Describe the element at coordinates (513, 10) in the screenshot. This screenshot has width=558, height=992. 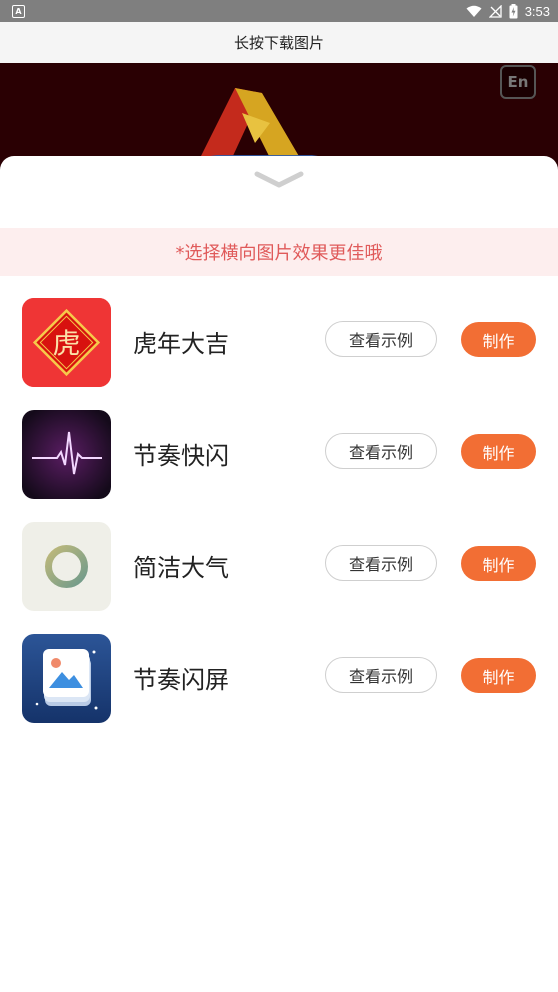
I see `battery-charging-icon` at that location.